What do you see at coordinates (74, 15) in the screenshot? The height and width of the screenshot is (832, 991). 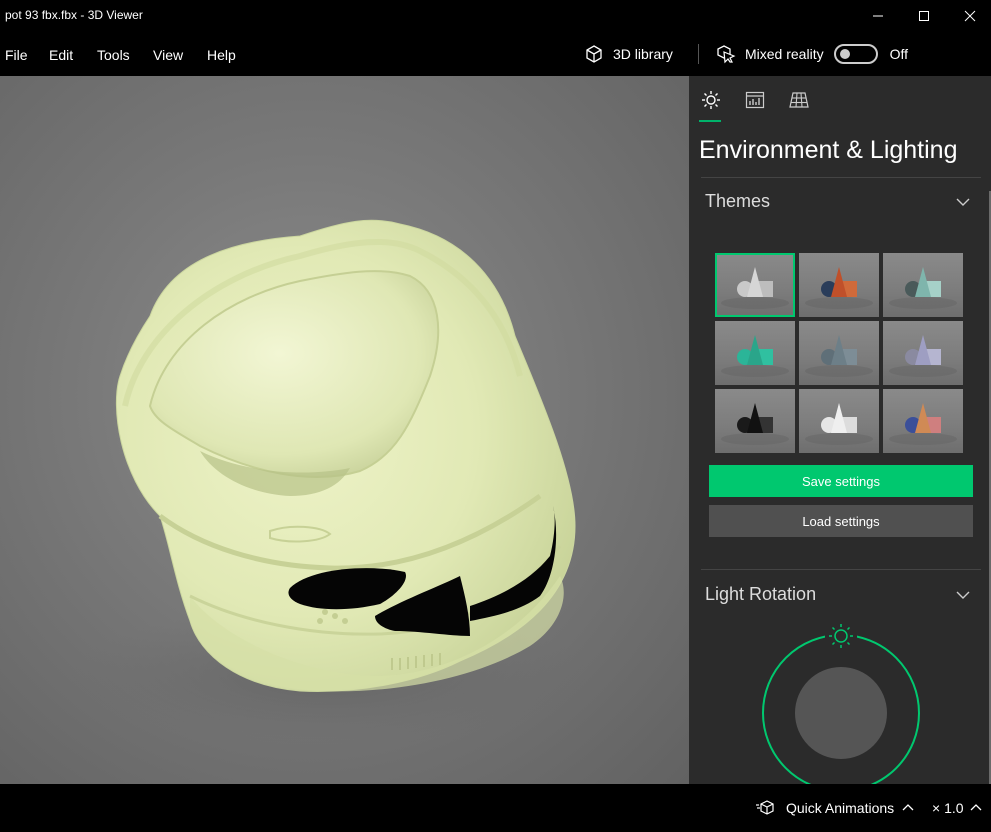 I see `window-title: pot 93 fbx.fbx - 3D Viewer` at bounding box center [74, 15].